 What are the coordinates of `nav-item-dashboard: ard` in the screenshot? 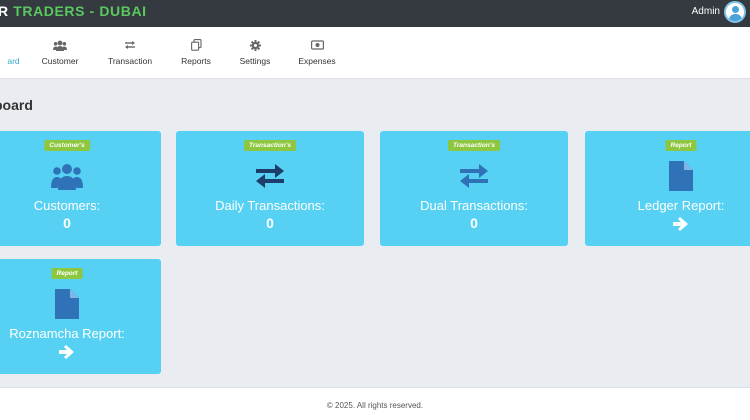 It's located at (15, 52).